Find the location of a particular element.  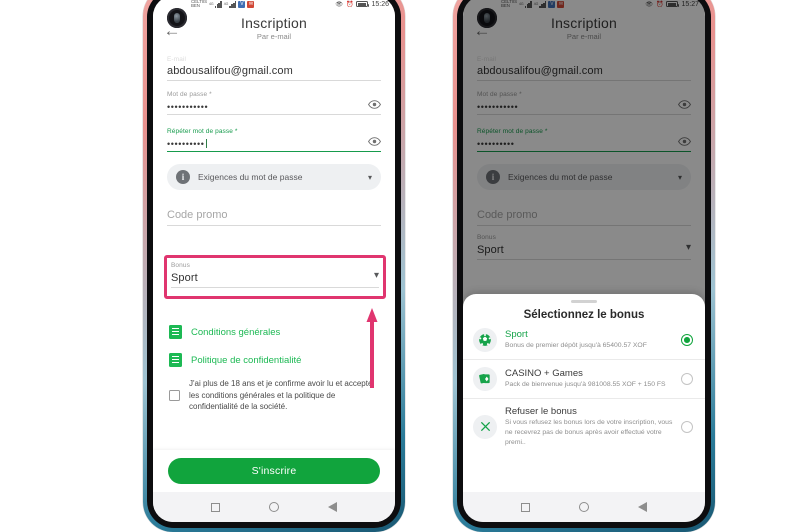

bonus-field: Bonus Sport ▾ is located at coordinates (275, 275).